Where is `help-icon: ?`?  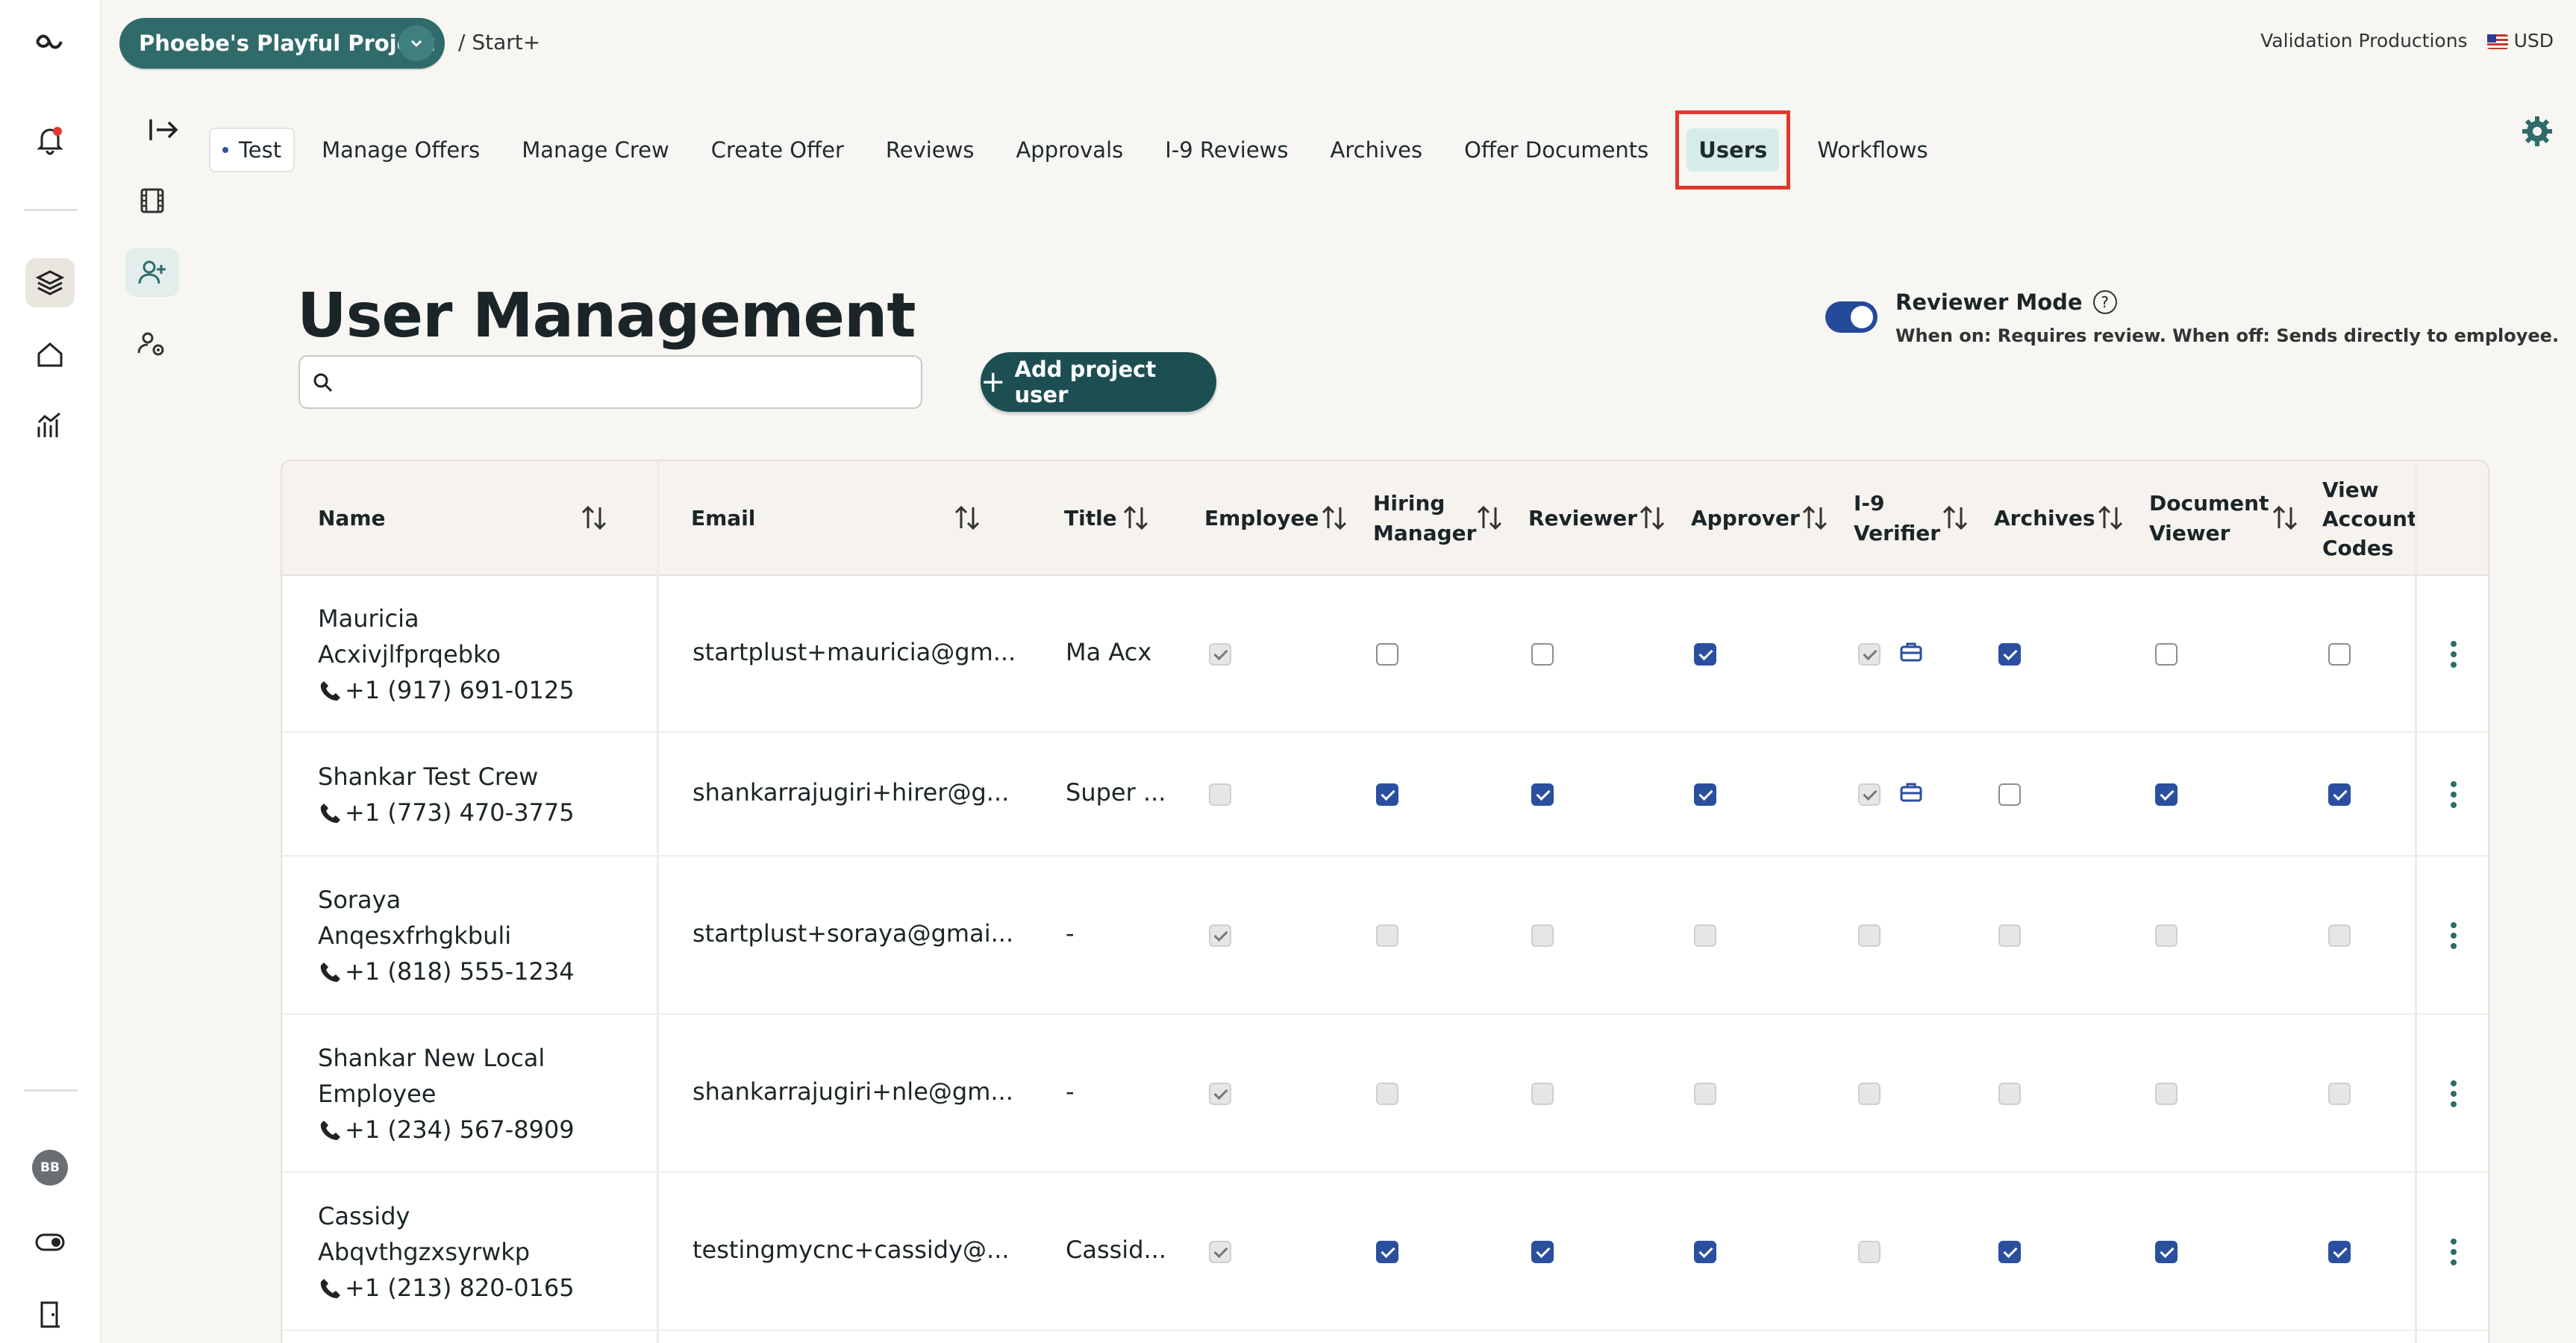
help-icon: ? is located at coordinates (2104, 302).